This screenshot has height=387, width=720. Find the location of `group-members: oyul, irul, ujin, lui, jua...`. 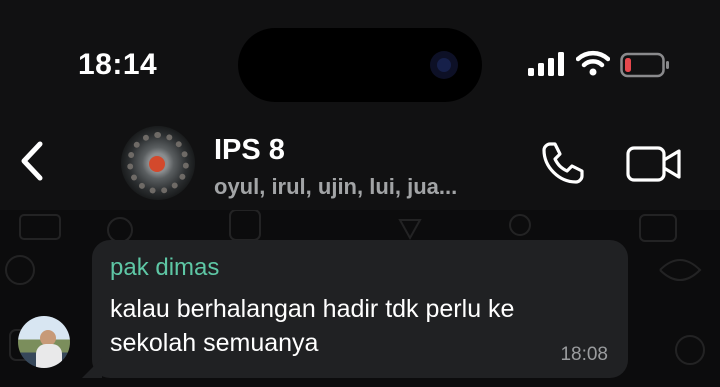

group-members: oyul, irul, ujin, lui, jua... is located at coordinates (367, 187).